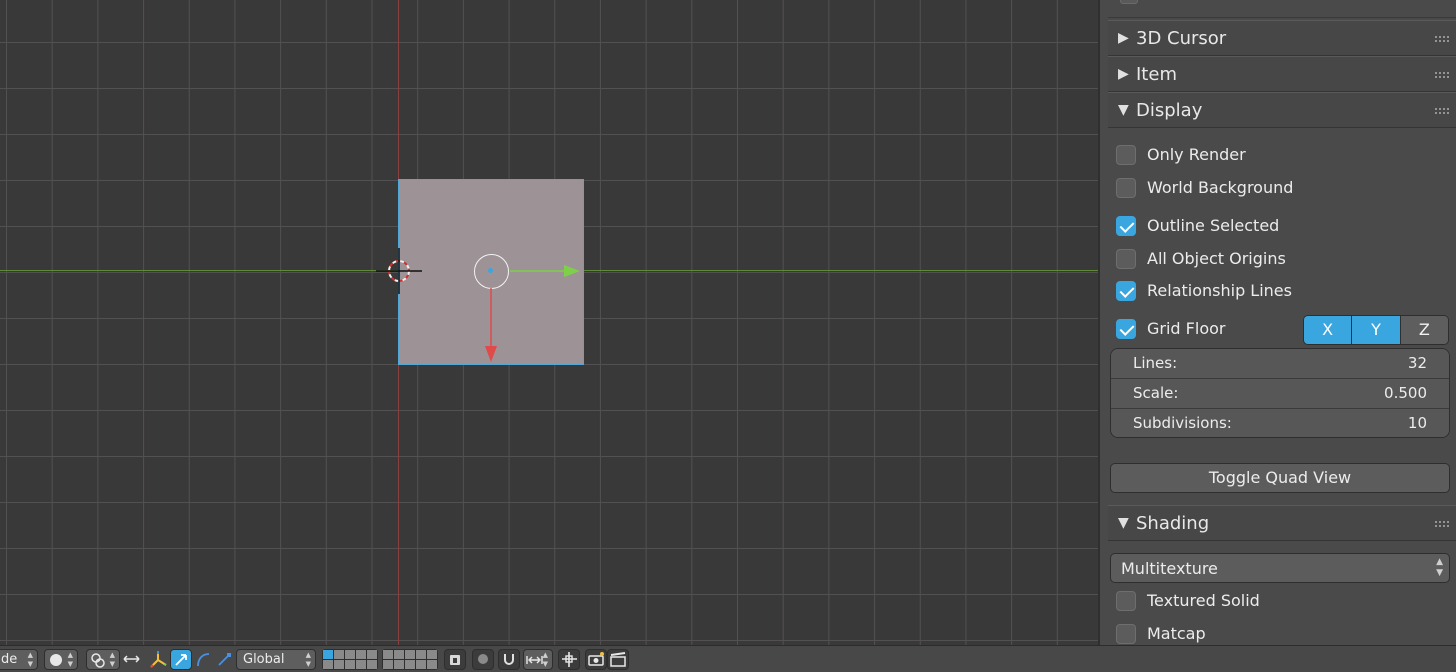 This screenshot has height=672, width=1456. I want to click on render-opengl-image-button, so click(596, 659).